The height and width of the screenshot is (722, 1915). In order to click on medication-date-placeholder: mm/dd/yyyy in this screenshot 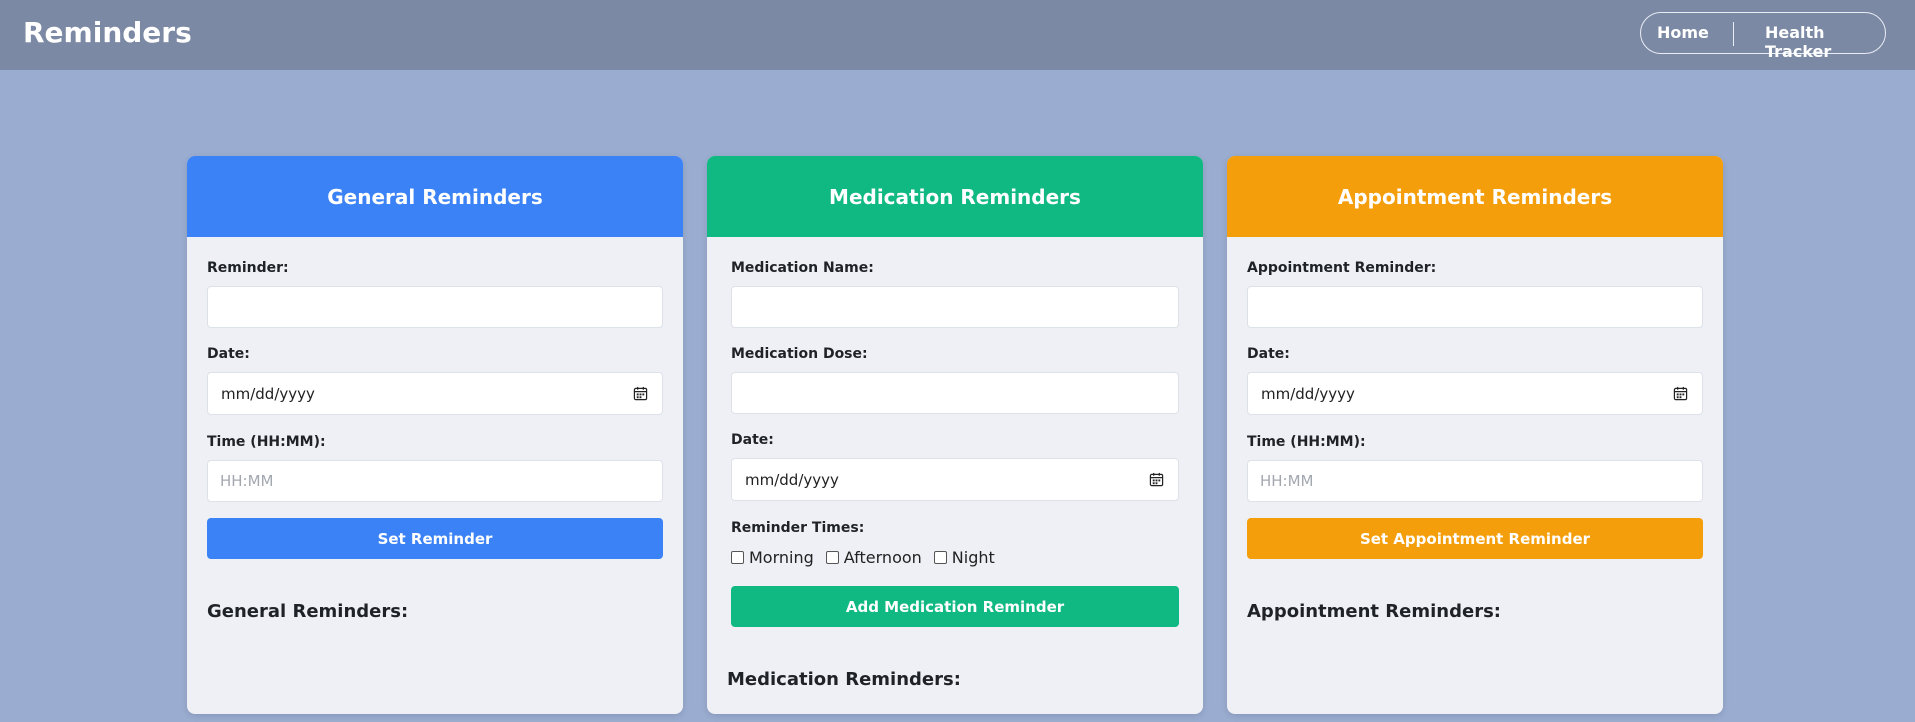, I will do `click(792, 479)`.